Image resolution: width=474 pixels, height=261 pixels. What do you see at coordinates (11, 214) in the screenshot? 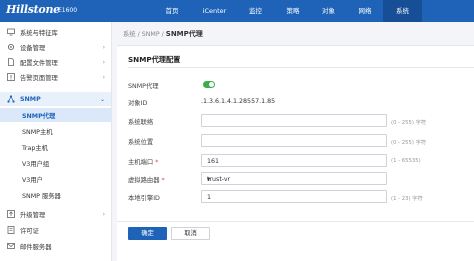
I see `upgrade-icon` at bounding box center [11, 214].